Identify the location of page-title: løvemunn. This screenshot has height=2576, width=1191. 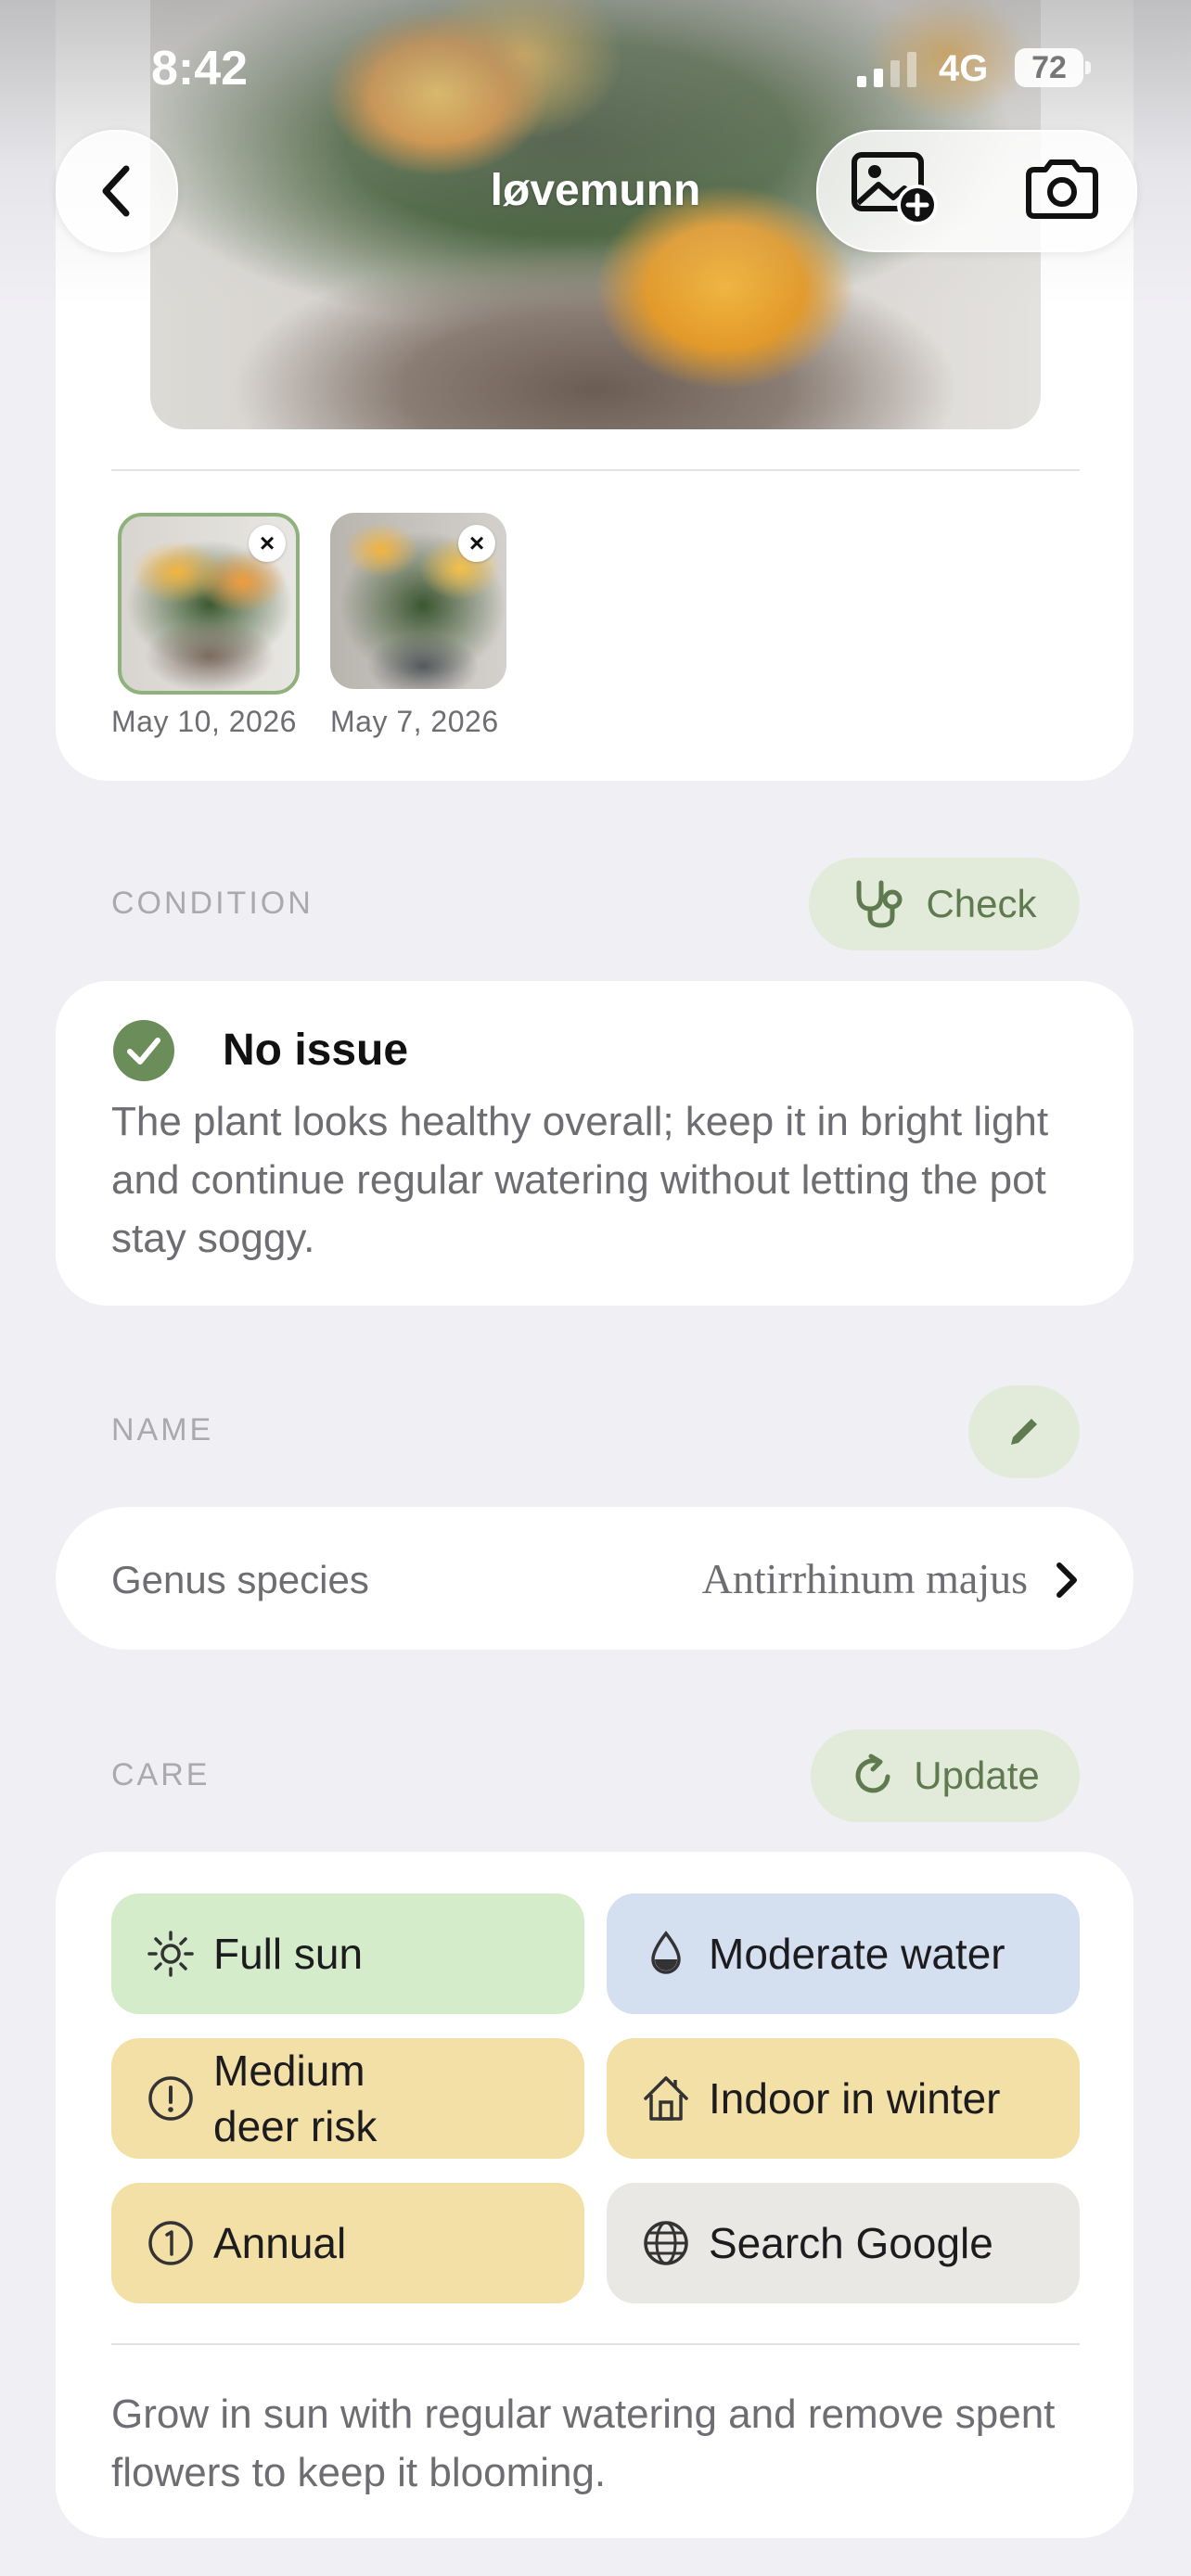
(595, 191).